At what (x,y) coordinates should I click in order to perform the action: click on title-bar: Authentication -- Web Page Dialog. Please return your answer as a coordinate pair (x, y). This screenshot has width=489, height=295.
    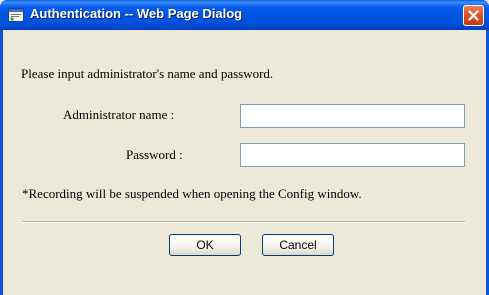
    Looking at the image, I should click on (244, 15).